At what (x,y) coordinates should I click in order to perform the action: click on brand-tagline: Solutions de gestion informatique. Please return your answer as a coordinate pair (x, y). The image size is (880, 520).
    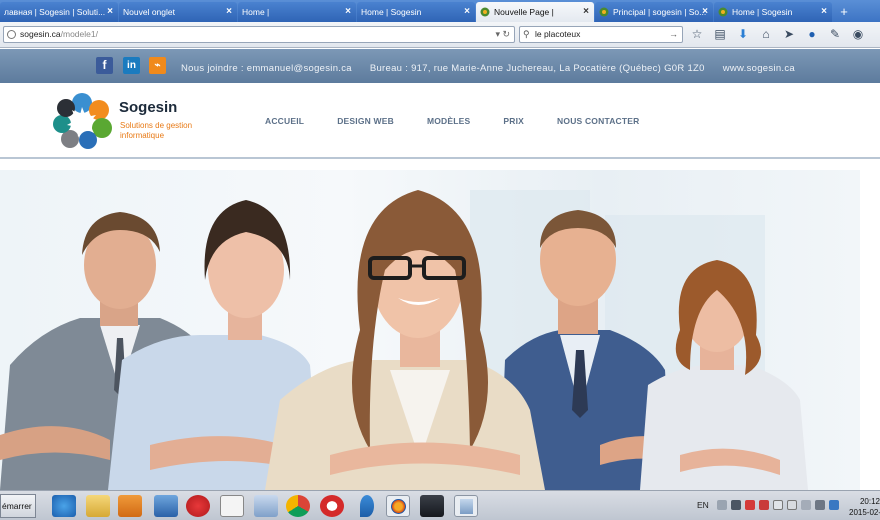
    Looking at the image, I should click on (156, 130).